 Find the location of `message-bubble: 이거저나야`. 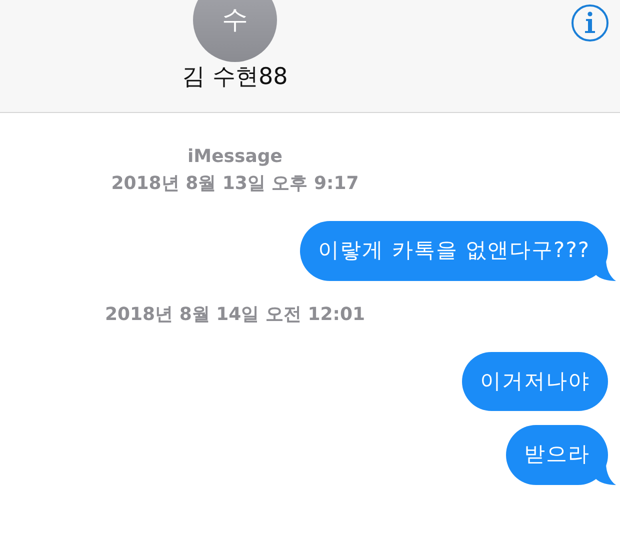

message-bubble: 이거저나야 is located at coordinates (535, 381).